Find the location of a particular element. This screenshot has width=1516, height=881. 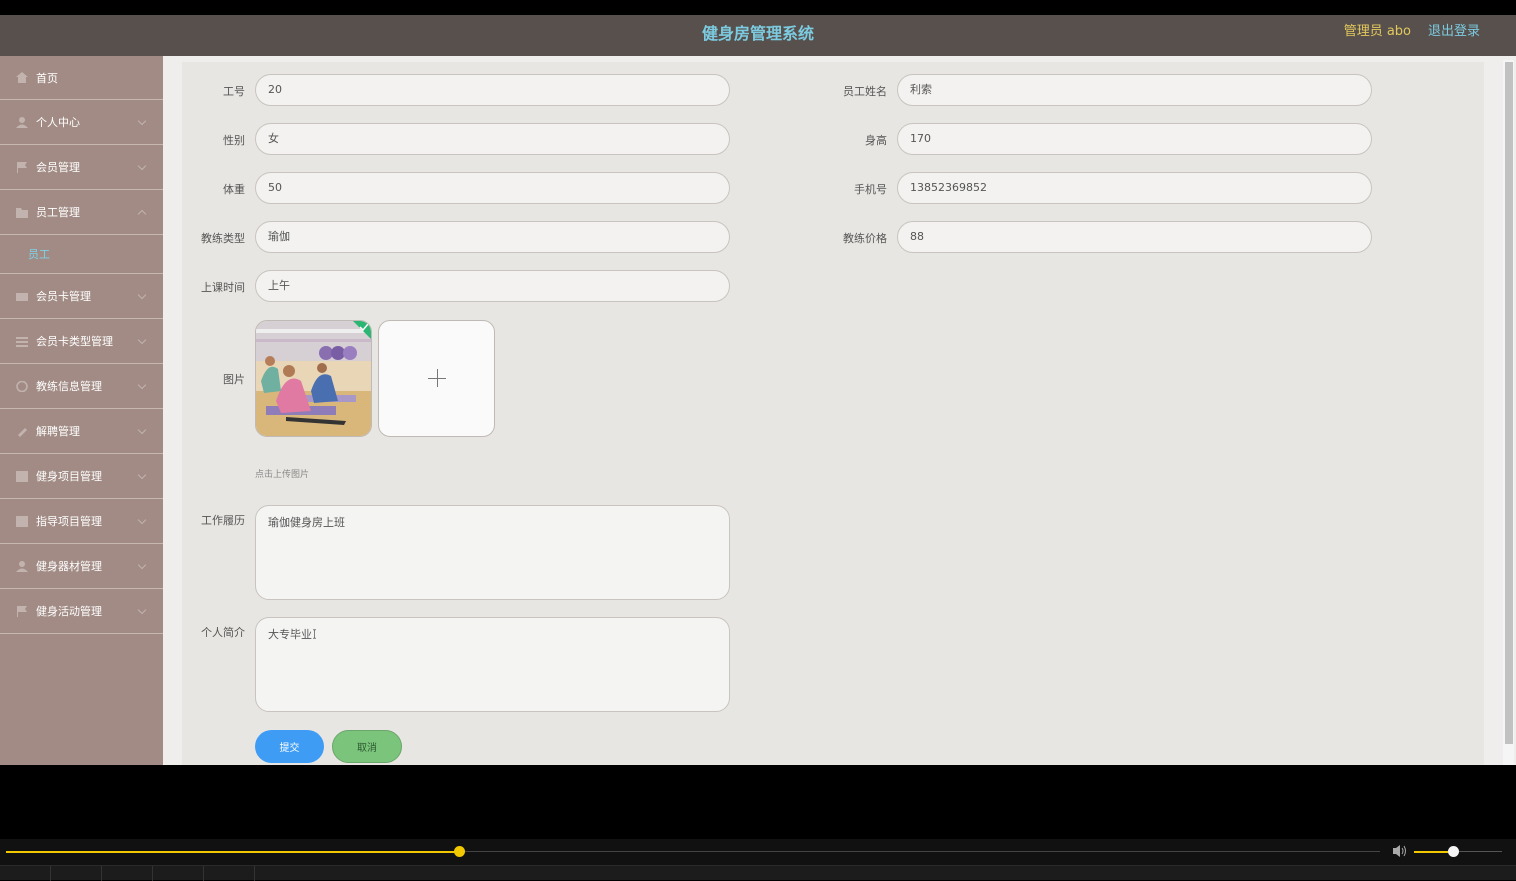

employee-name-label: 员工姓名 is located at coordinates (865, 91).